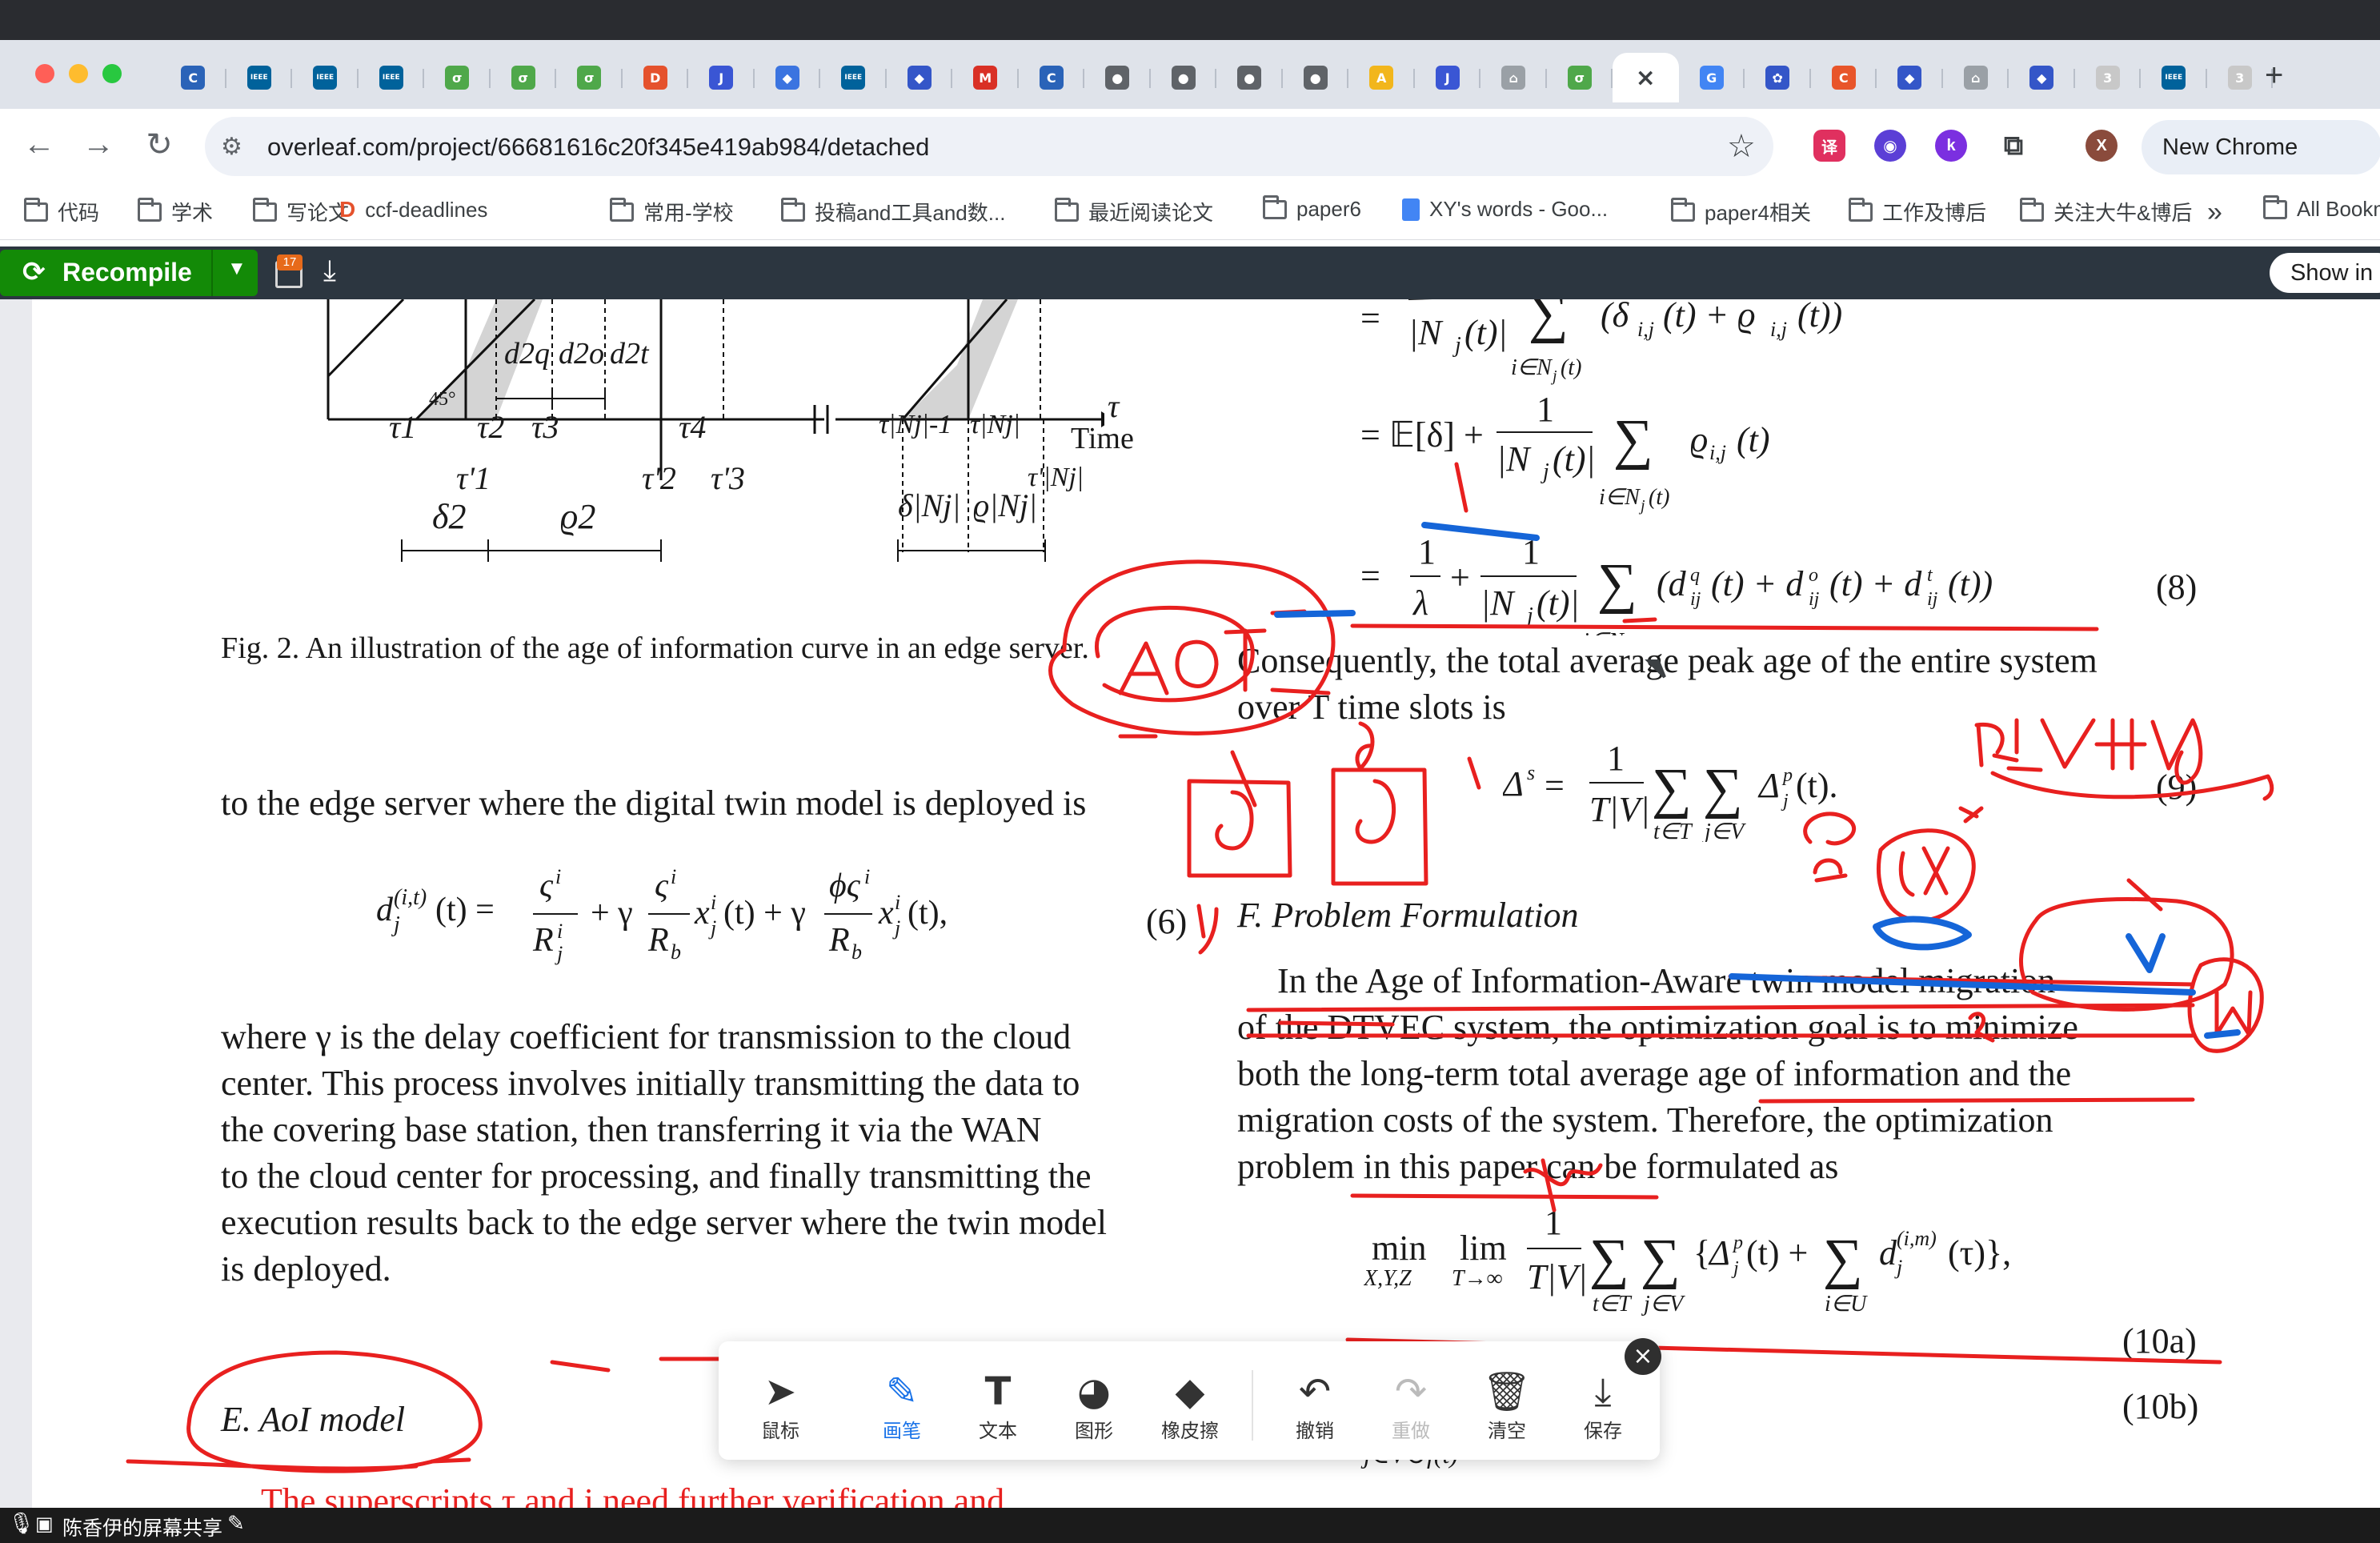 This screenshot has height=1543, width=2380. What do you see at coordinates (998, 1391) in the screenshot?
I see `text-icon: T` at bounding box center [998, 1391].